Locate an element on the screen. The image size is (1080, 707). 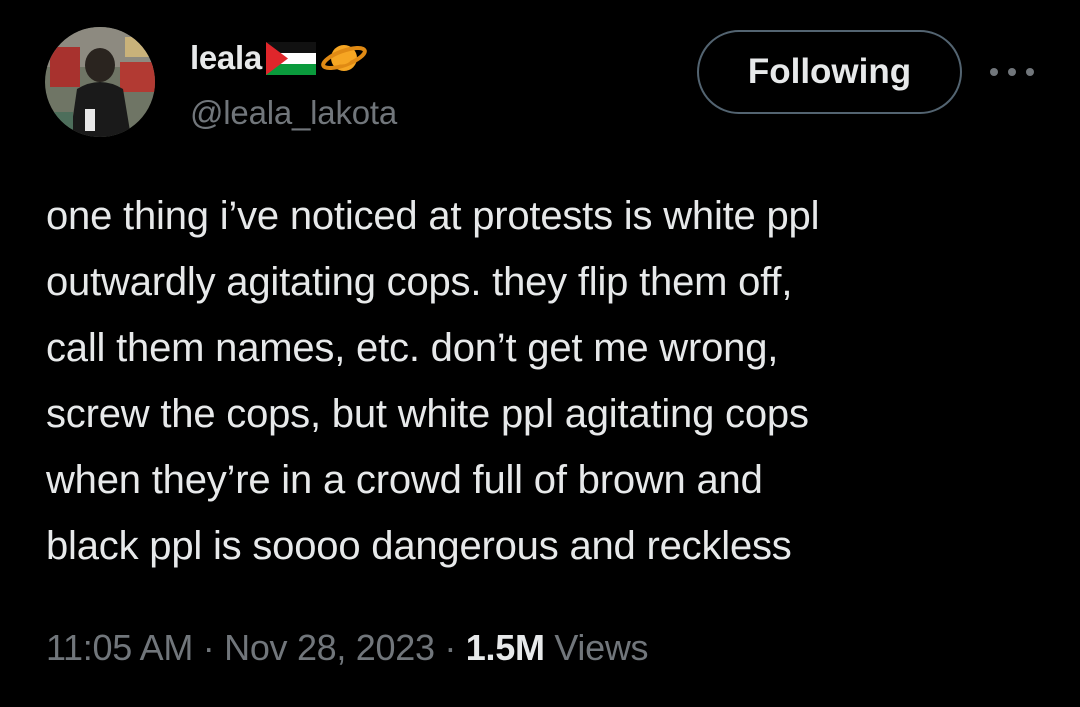
views-spacer is located at coordinates (550, 648).